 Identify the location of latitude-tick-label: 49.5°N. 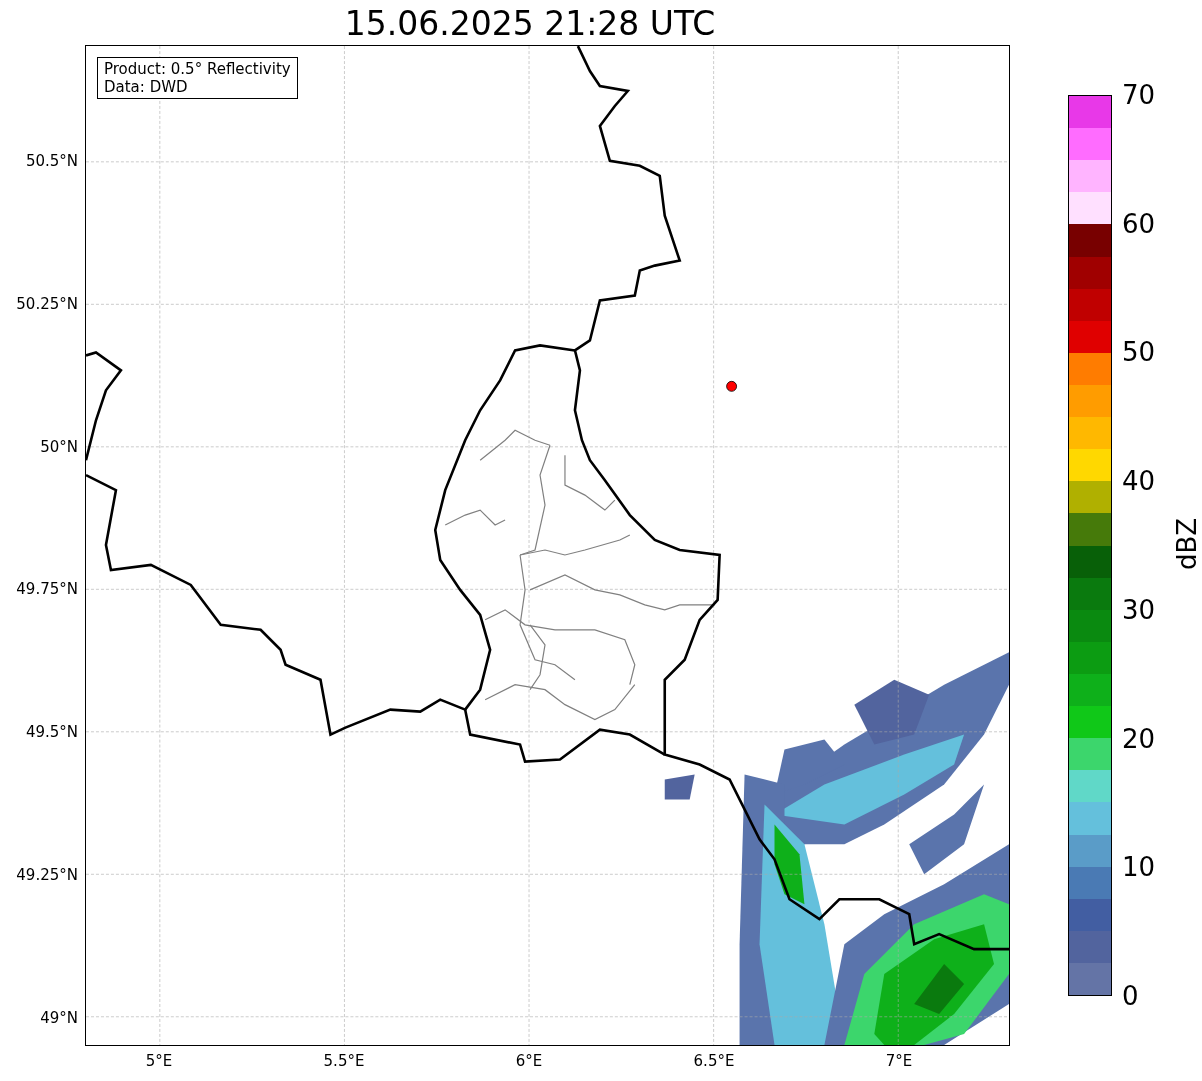
(51, 732).